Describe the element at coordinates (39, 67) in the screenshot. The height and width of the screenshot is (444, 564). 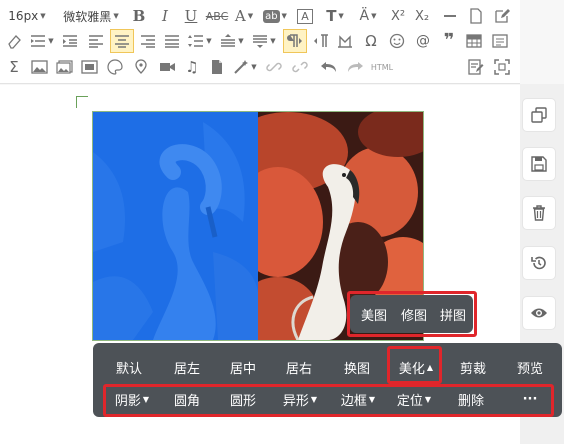
I see `insert-image-button` at that location.